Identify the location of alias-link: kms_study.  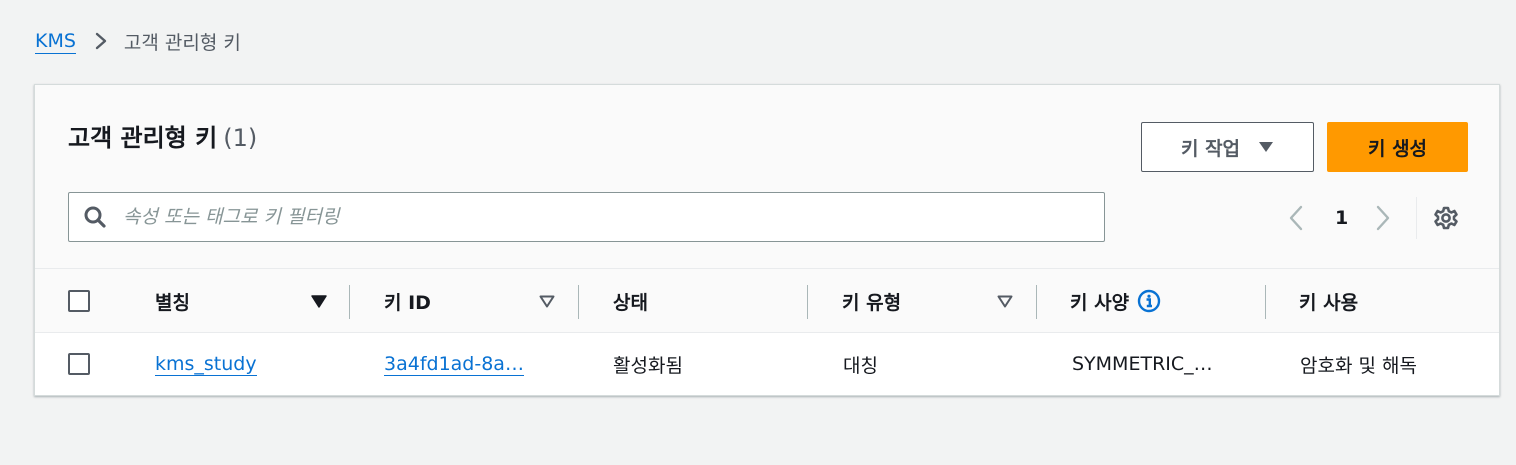
(206, 364).